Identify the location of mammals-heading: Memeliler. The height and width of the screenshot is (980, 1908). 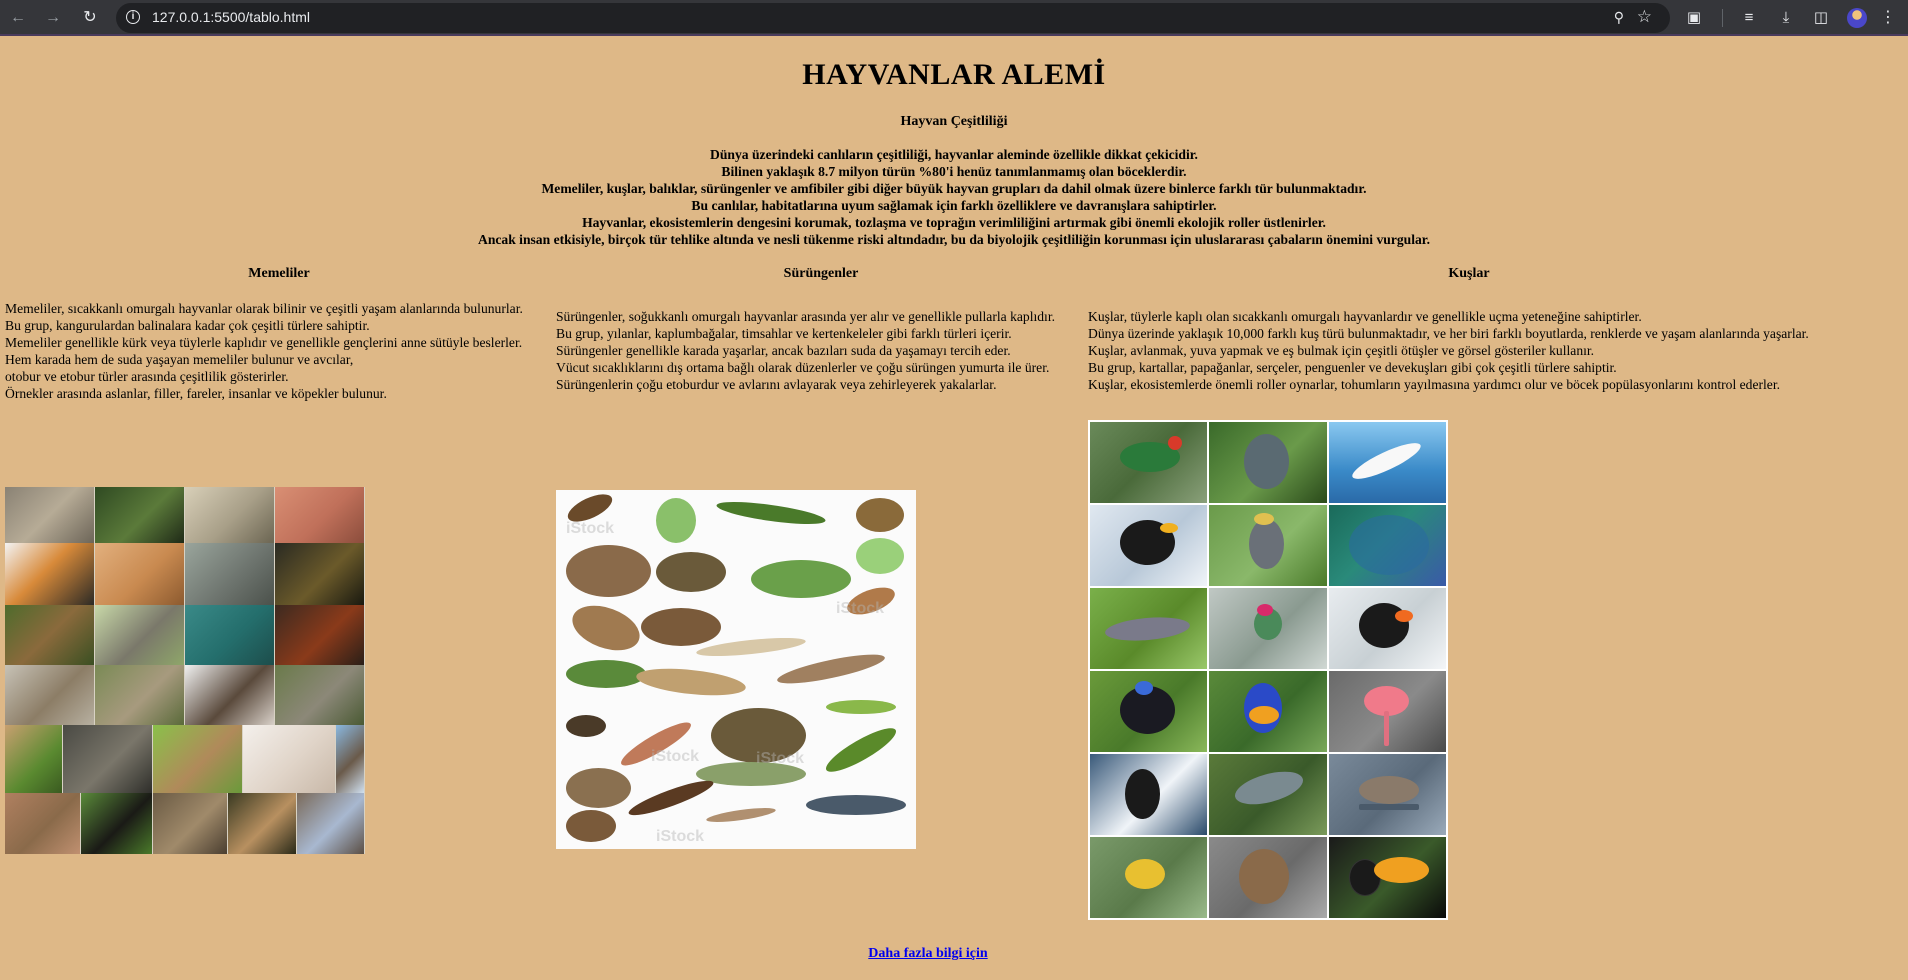
(279, 273).